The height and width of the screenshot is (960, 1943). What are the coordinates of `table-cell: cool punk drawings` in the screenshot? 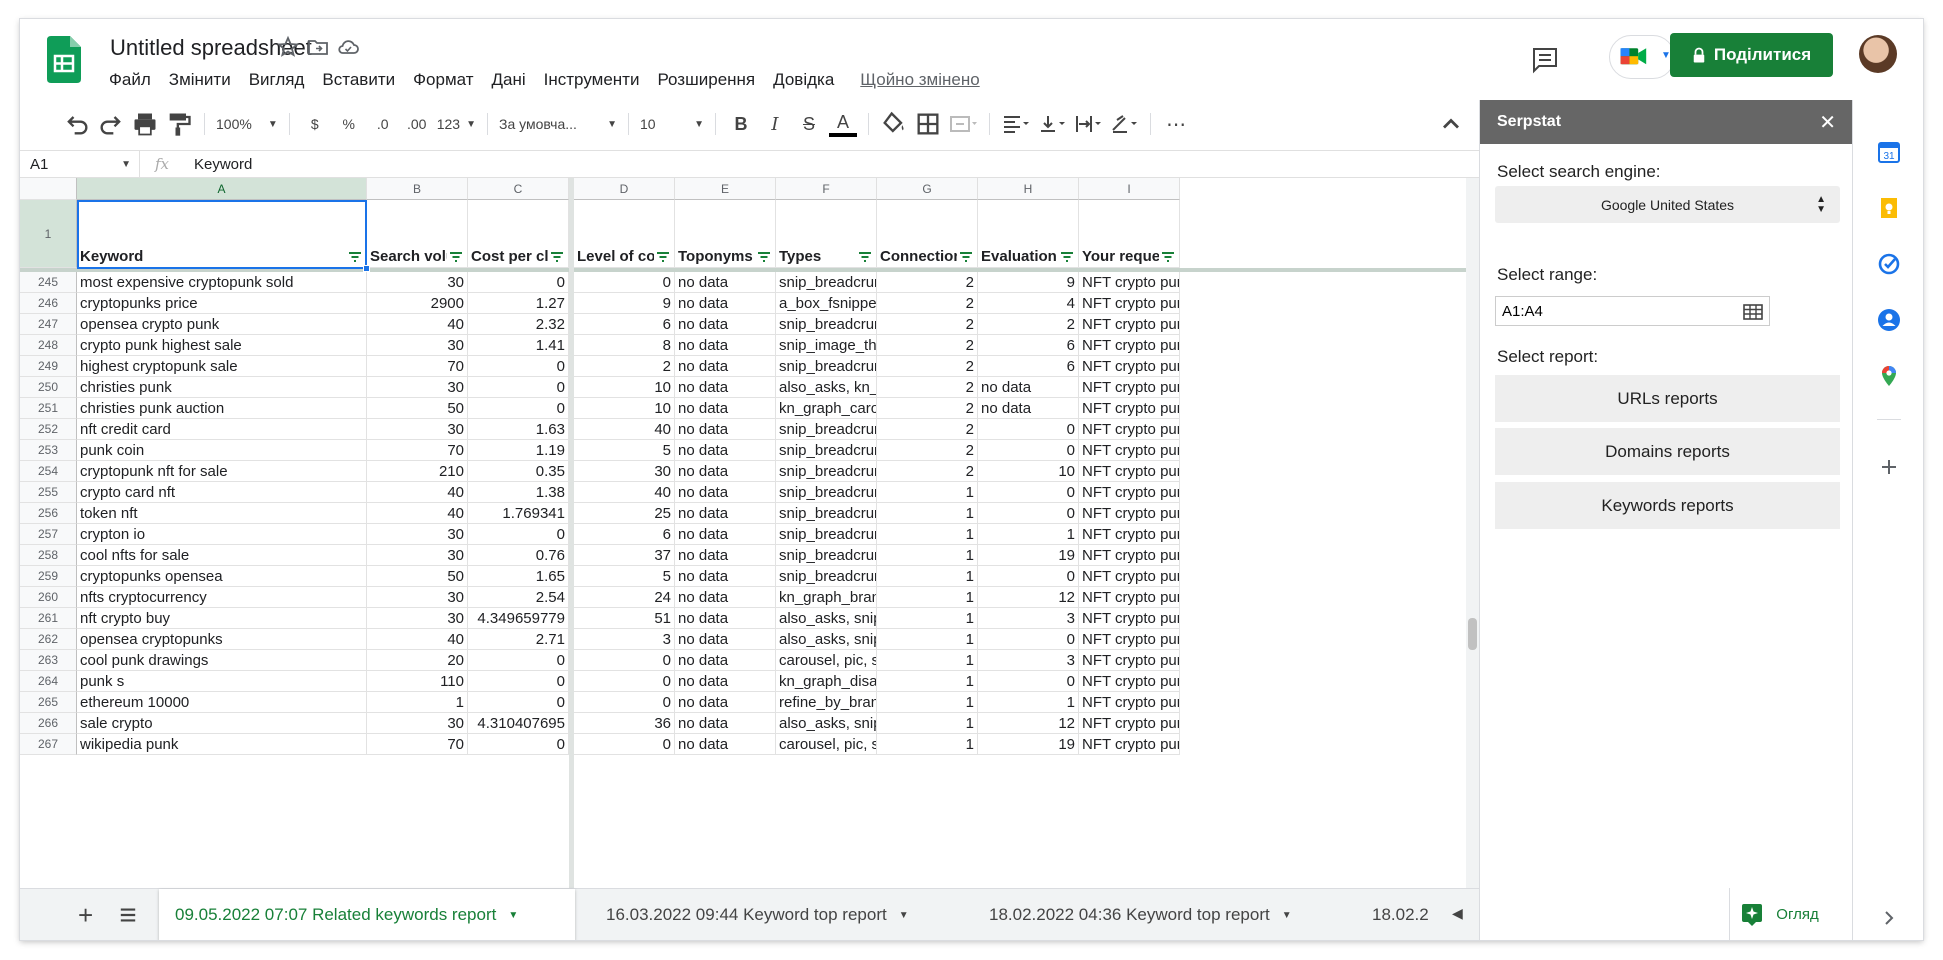 It's located at (222, 660).